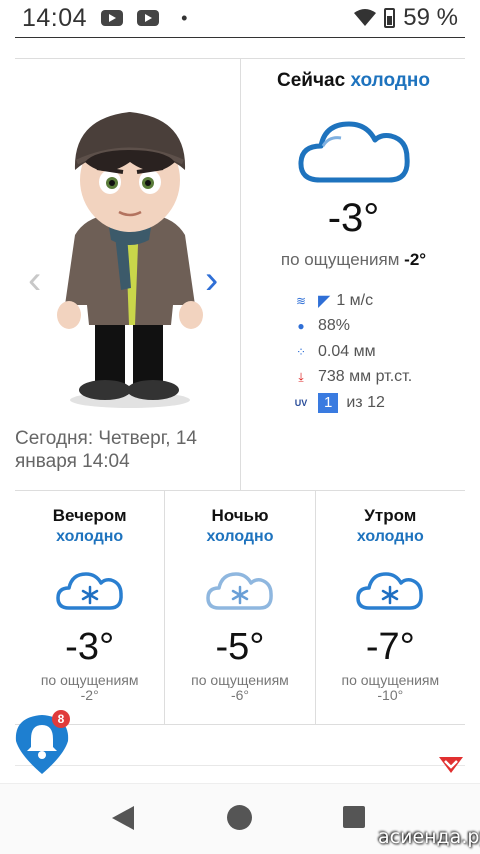  Describe the element at coordinates (390, 647) in the screenshot. I see `forecast-temperature: -7°` at that location.